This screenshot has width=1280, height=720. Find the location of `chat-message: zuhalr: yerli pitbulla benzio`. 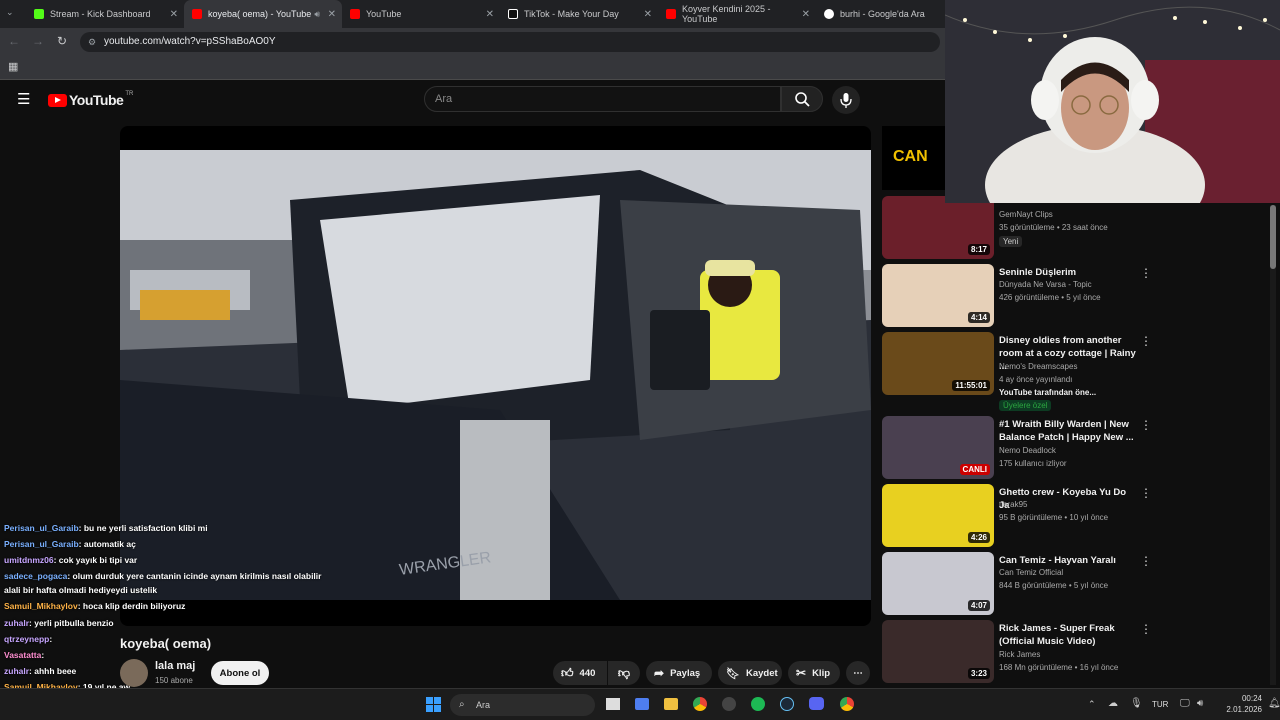

chat-message: zuhalr: yerli pitbulla benzio is located at coordinates (59, 623).